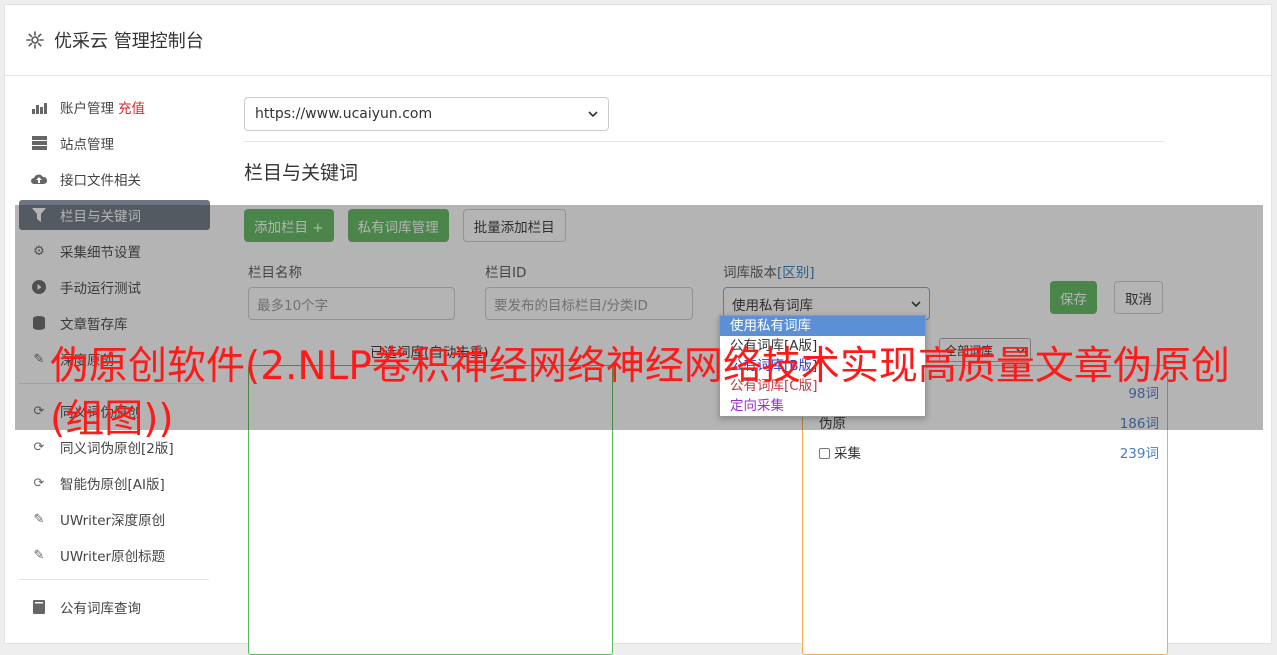 Image resolution: width=1277 pixels, height=655 pixels. I want to click on sidebar-item-label: UWriter深度原创, so click(113, 521).